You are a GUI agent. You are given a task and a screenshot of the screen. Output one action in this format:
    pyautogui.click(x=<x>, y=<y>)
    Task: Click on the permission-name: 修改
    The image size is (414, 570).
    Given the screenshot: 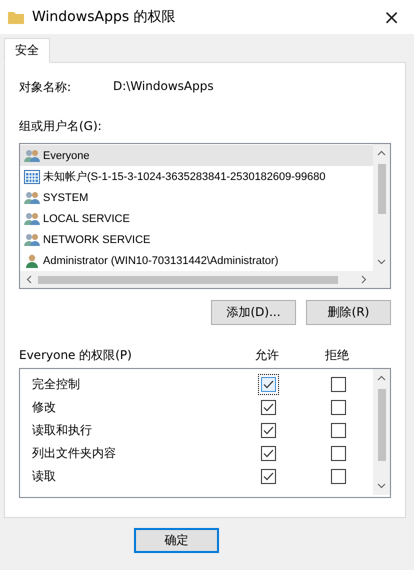 What is the action you would take?
    pyautogui.click(x=44, y=407)
    